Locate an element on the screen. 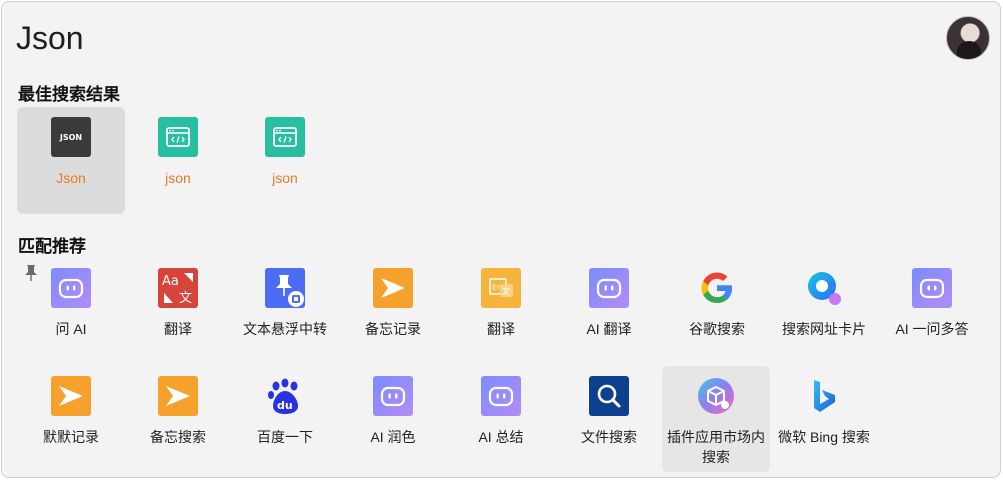 The image size is (1003, 480). section-title-match: 匹配推荐 is located at coordinates (52, 246).